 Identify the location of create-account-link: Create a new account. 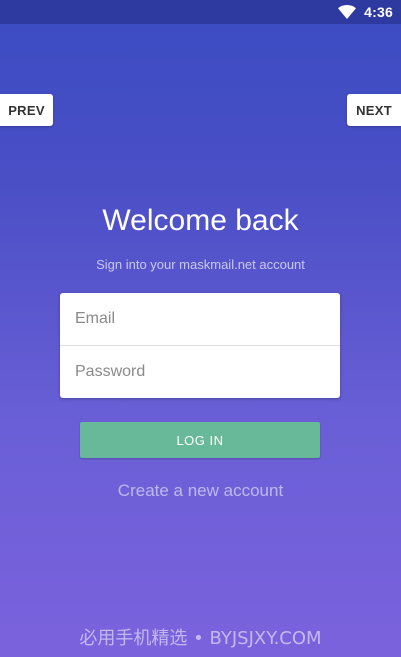
(200, 491).